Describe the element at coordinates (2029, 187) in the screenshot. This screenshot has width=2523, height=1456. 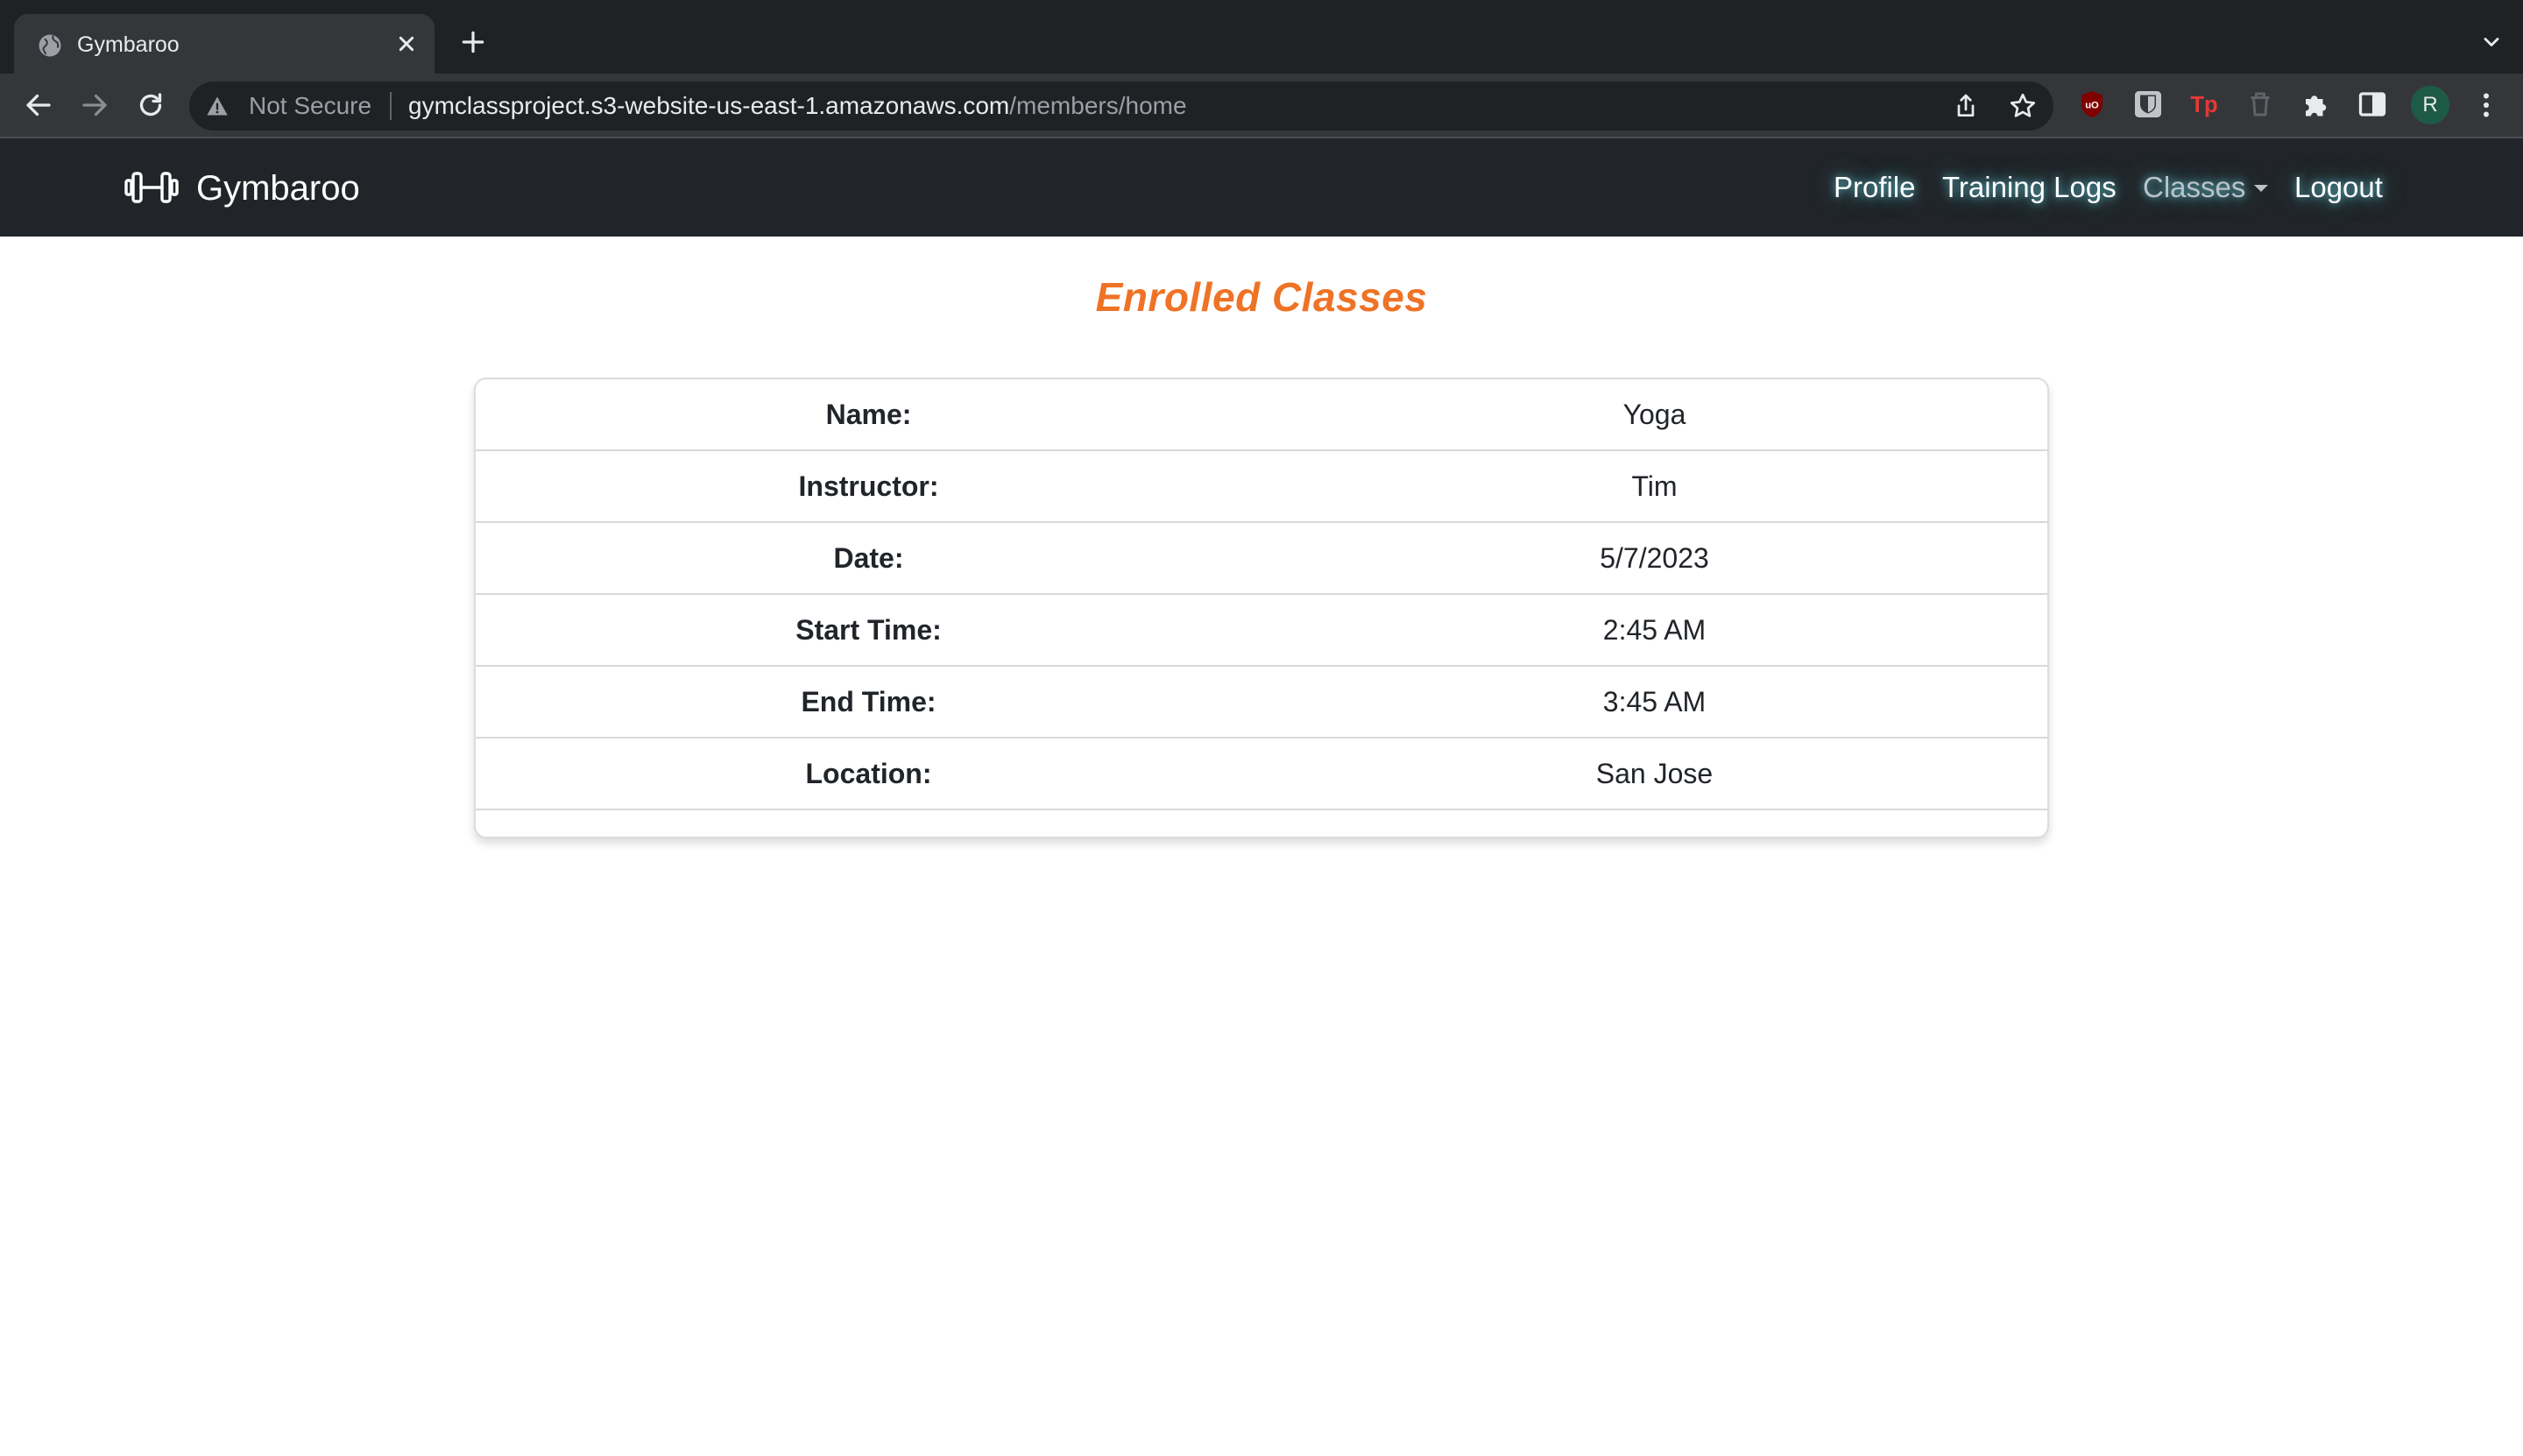
I see `nav-training-logs-link: Training Logs` at that location.